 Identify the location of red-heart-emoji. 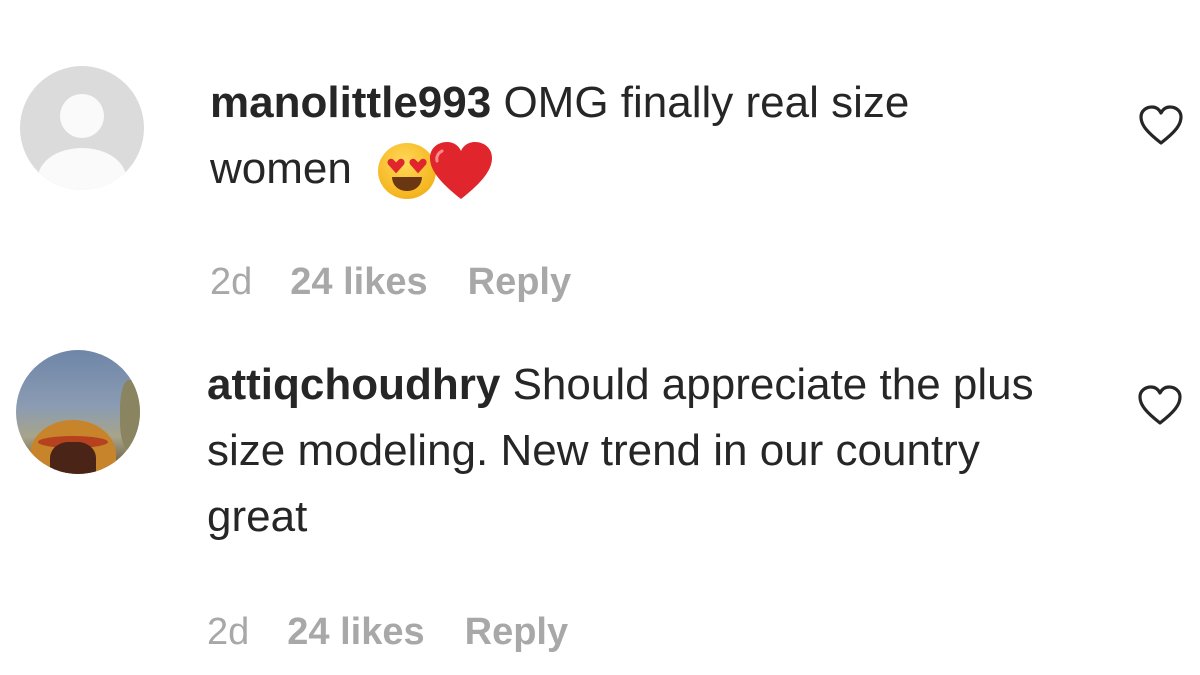
(461, 171).